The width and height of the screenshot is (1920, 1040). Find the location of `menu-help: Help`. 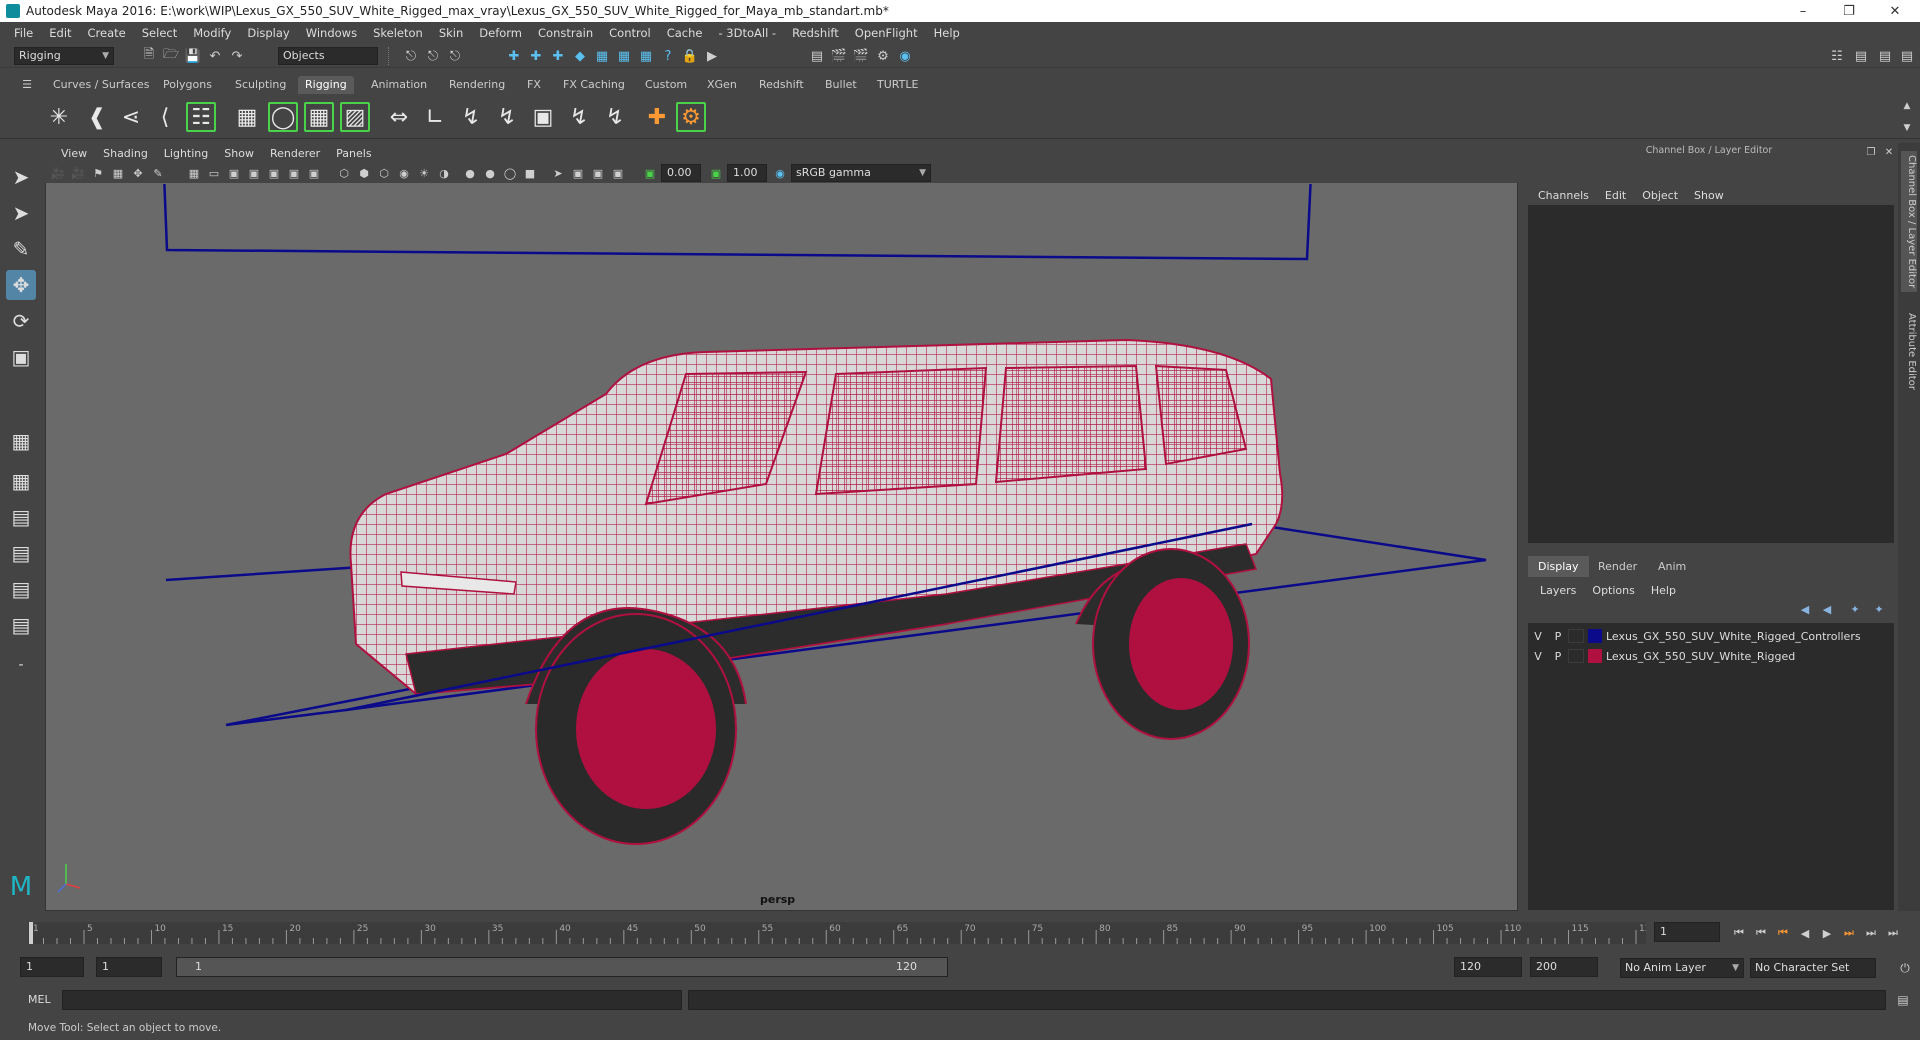

menu-help: Help is located at coordinates (947, 33).